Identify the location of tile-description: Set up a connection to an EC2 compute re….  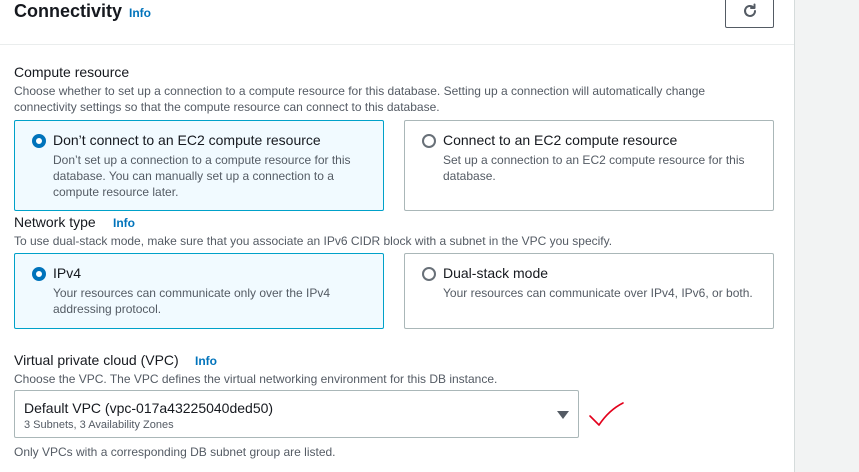
(594, 168).